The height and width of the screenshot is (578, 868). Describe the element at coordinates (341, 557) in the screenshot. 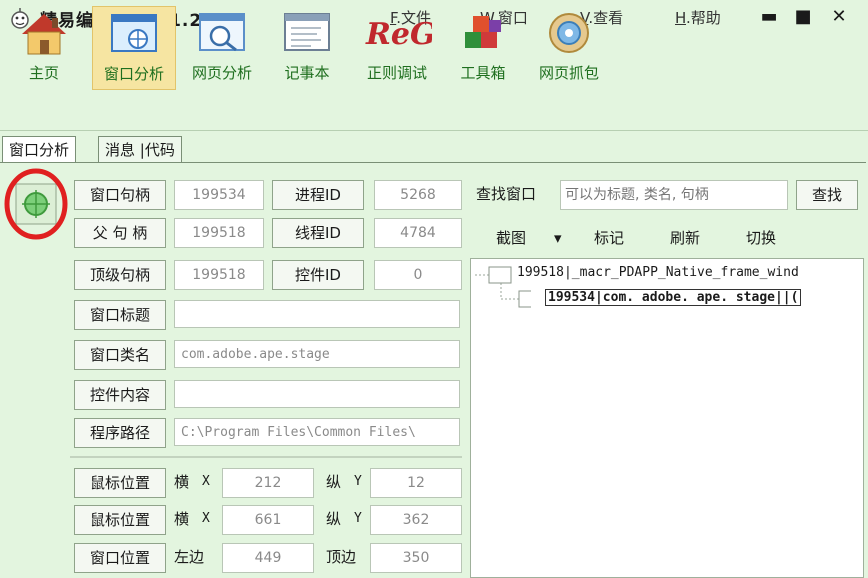

I see `top-edge-label: 顶边` at that location.